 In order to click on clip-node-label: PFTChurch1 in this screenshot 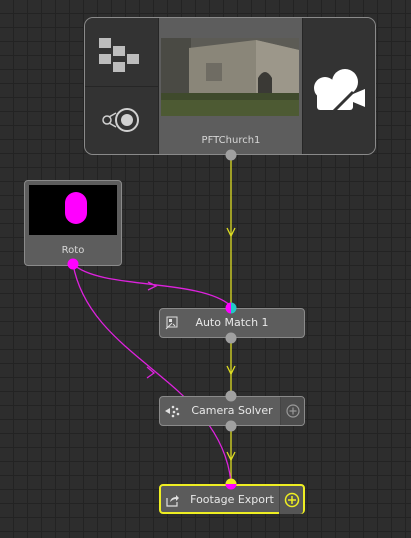, I will do `click(231, 140)`.